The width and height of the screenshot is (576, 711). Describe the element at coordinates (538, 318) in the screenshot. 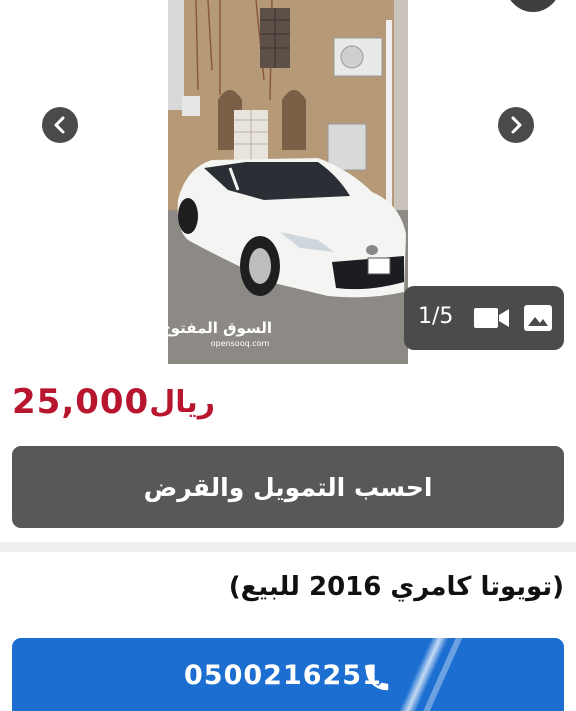

I see `image-icon` at that location.